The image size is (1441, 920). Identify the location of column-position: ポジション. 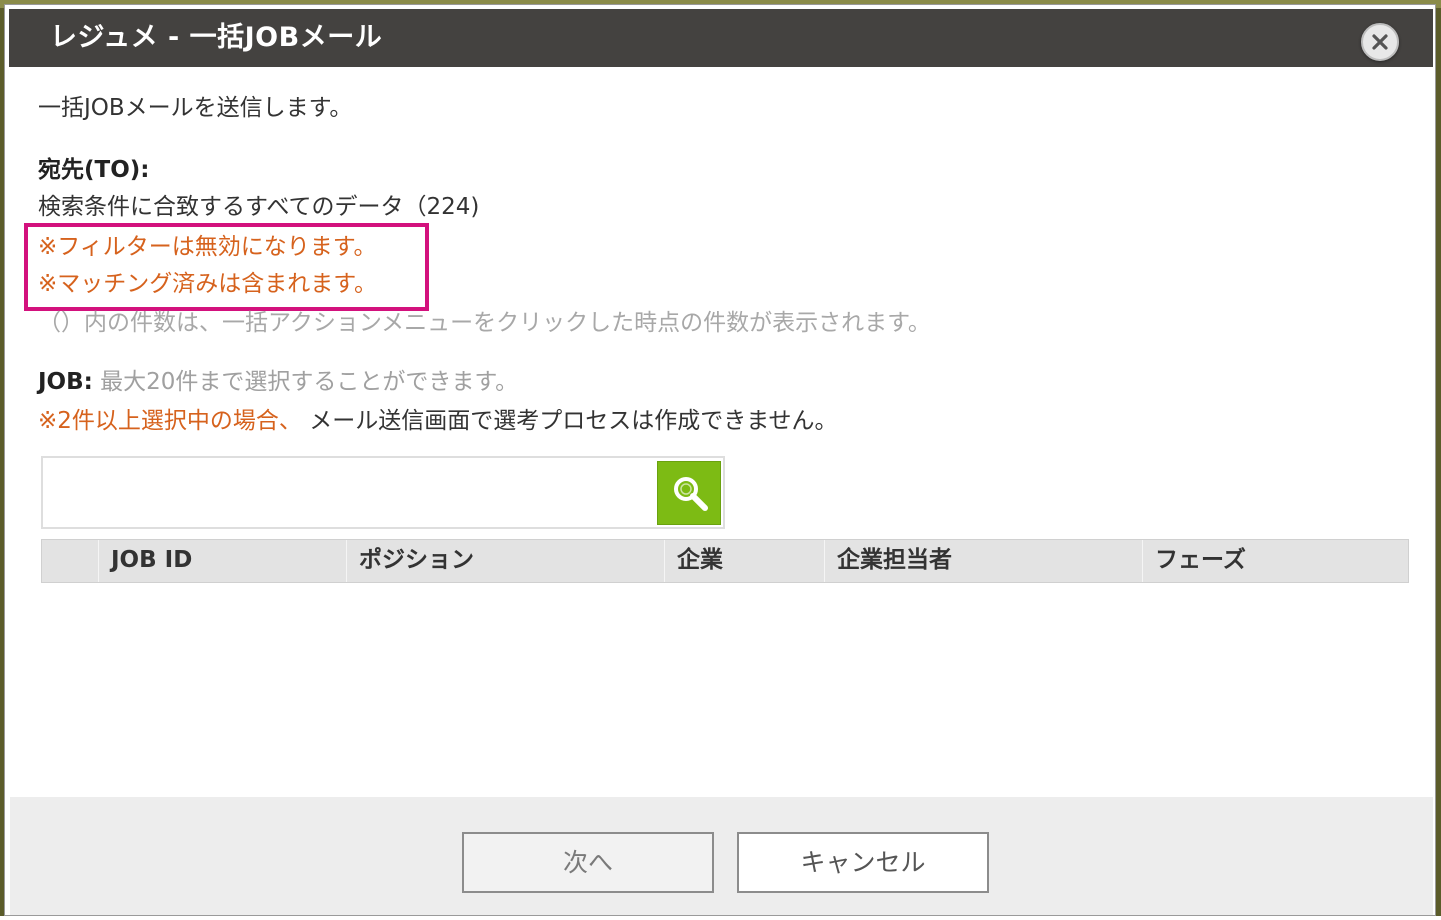
(505, 561).